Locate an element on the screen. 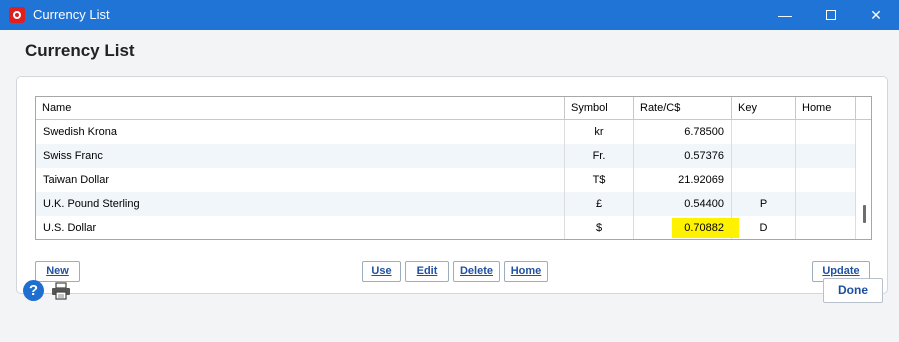 Image resolution: width=899 pixels, height=342 pixels. cell-rate-editing: 0.70882 is located at coordinates (686, 227).